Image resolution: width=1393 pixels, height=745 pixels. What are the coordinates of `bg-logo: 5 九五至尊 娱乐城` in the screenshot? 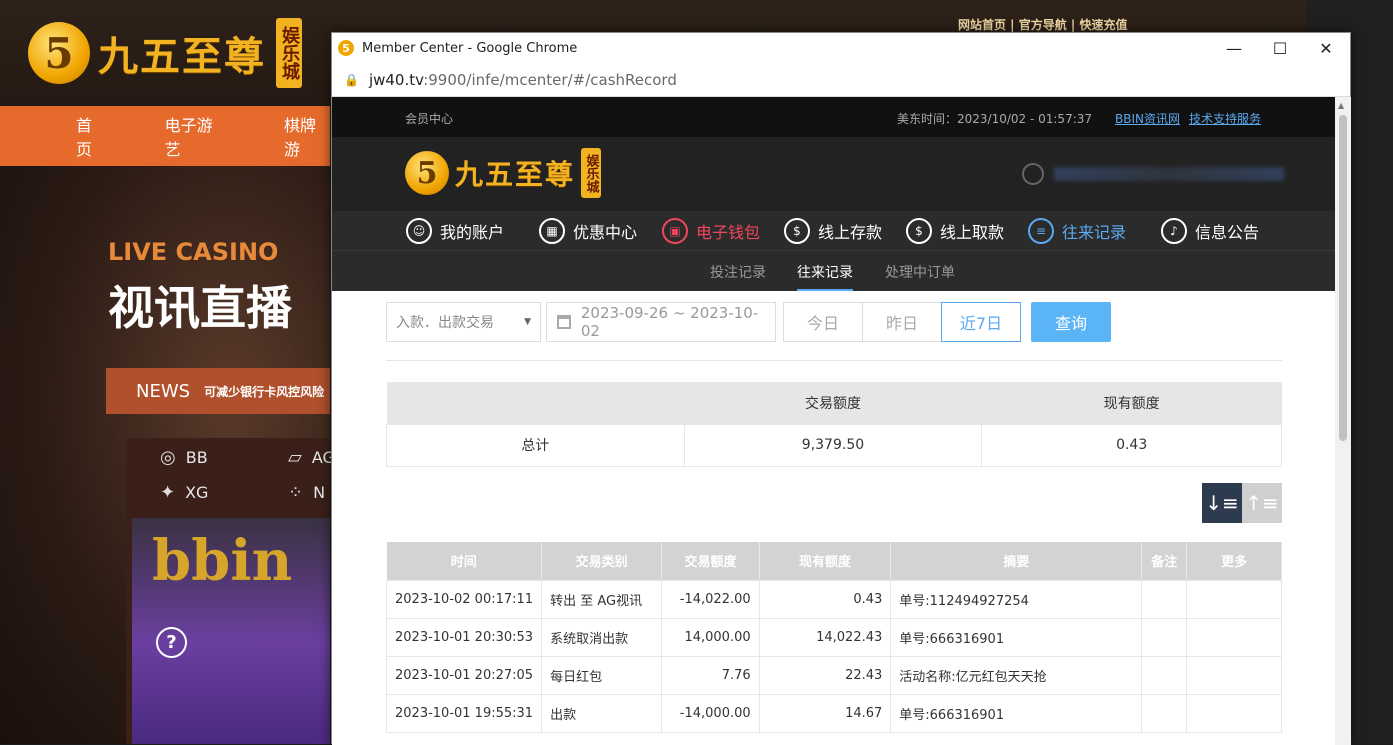 It's located at (165, 53).